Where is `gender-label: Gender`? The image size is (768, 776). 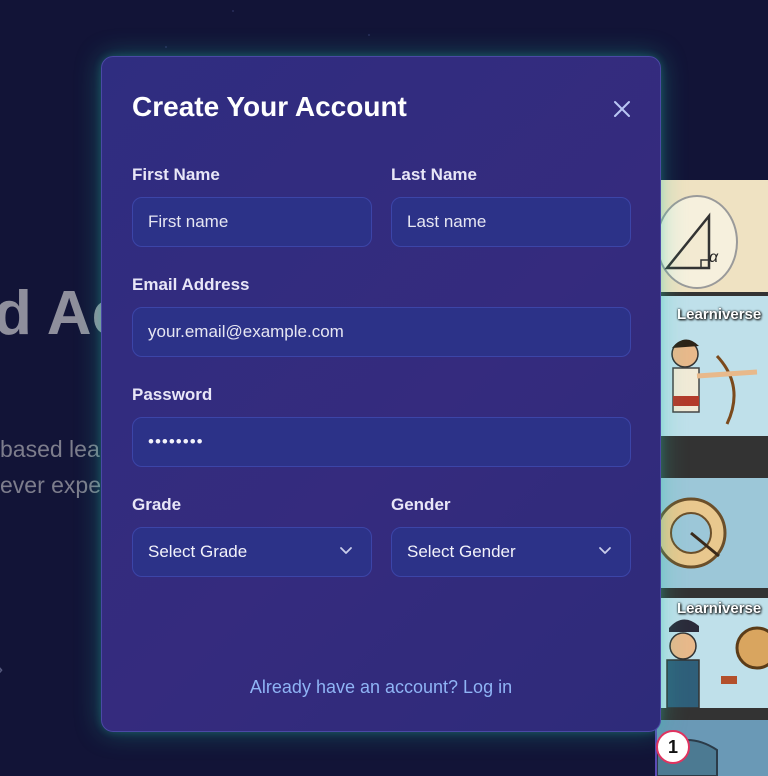 gender-label: Gender is located at coordinates (421, 504).